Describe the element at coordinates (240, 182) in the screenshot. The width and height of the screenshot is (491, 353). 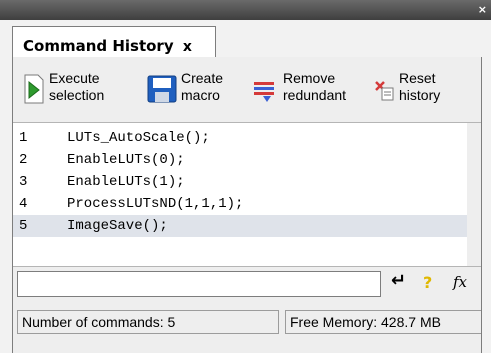
I see `history-line: 3 EnableLUTs(1);` at that location.